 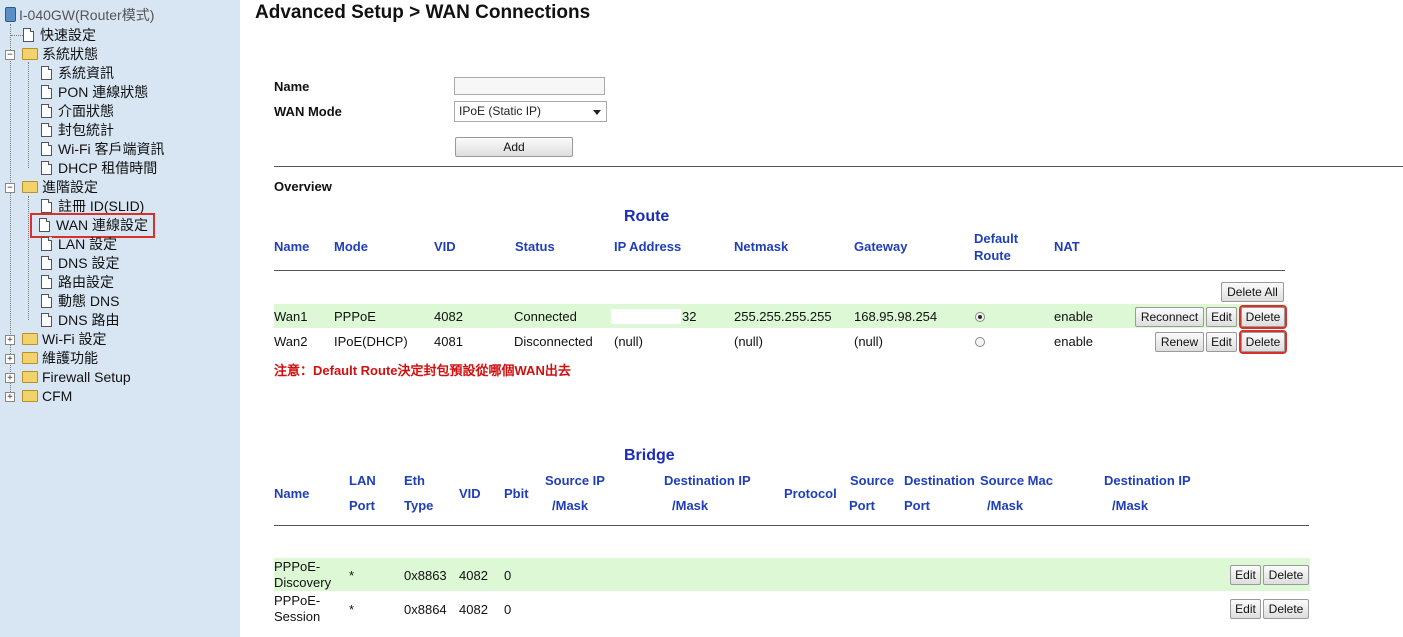 I want to click on name-input, so click(x=529, y=86).